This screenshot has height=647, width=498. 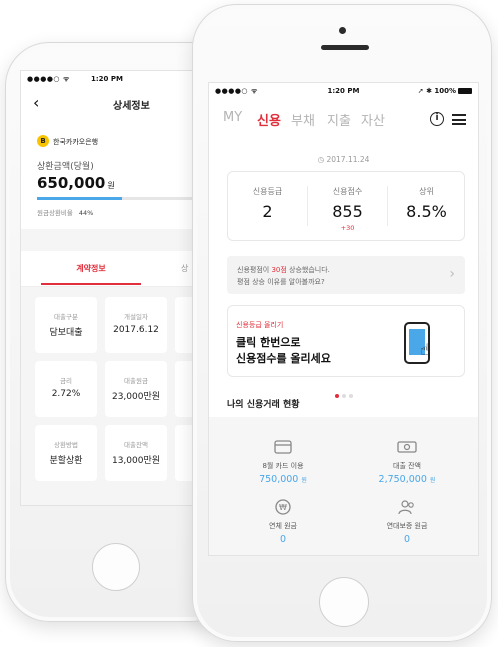 I want to click on won-icon: ₩, so click(x=283, y=507).